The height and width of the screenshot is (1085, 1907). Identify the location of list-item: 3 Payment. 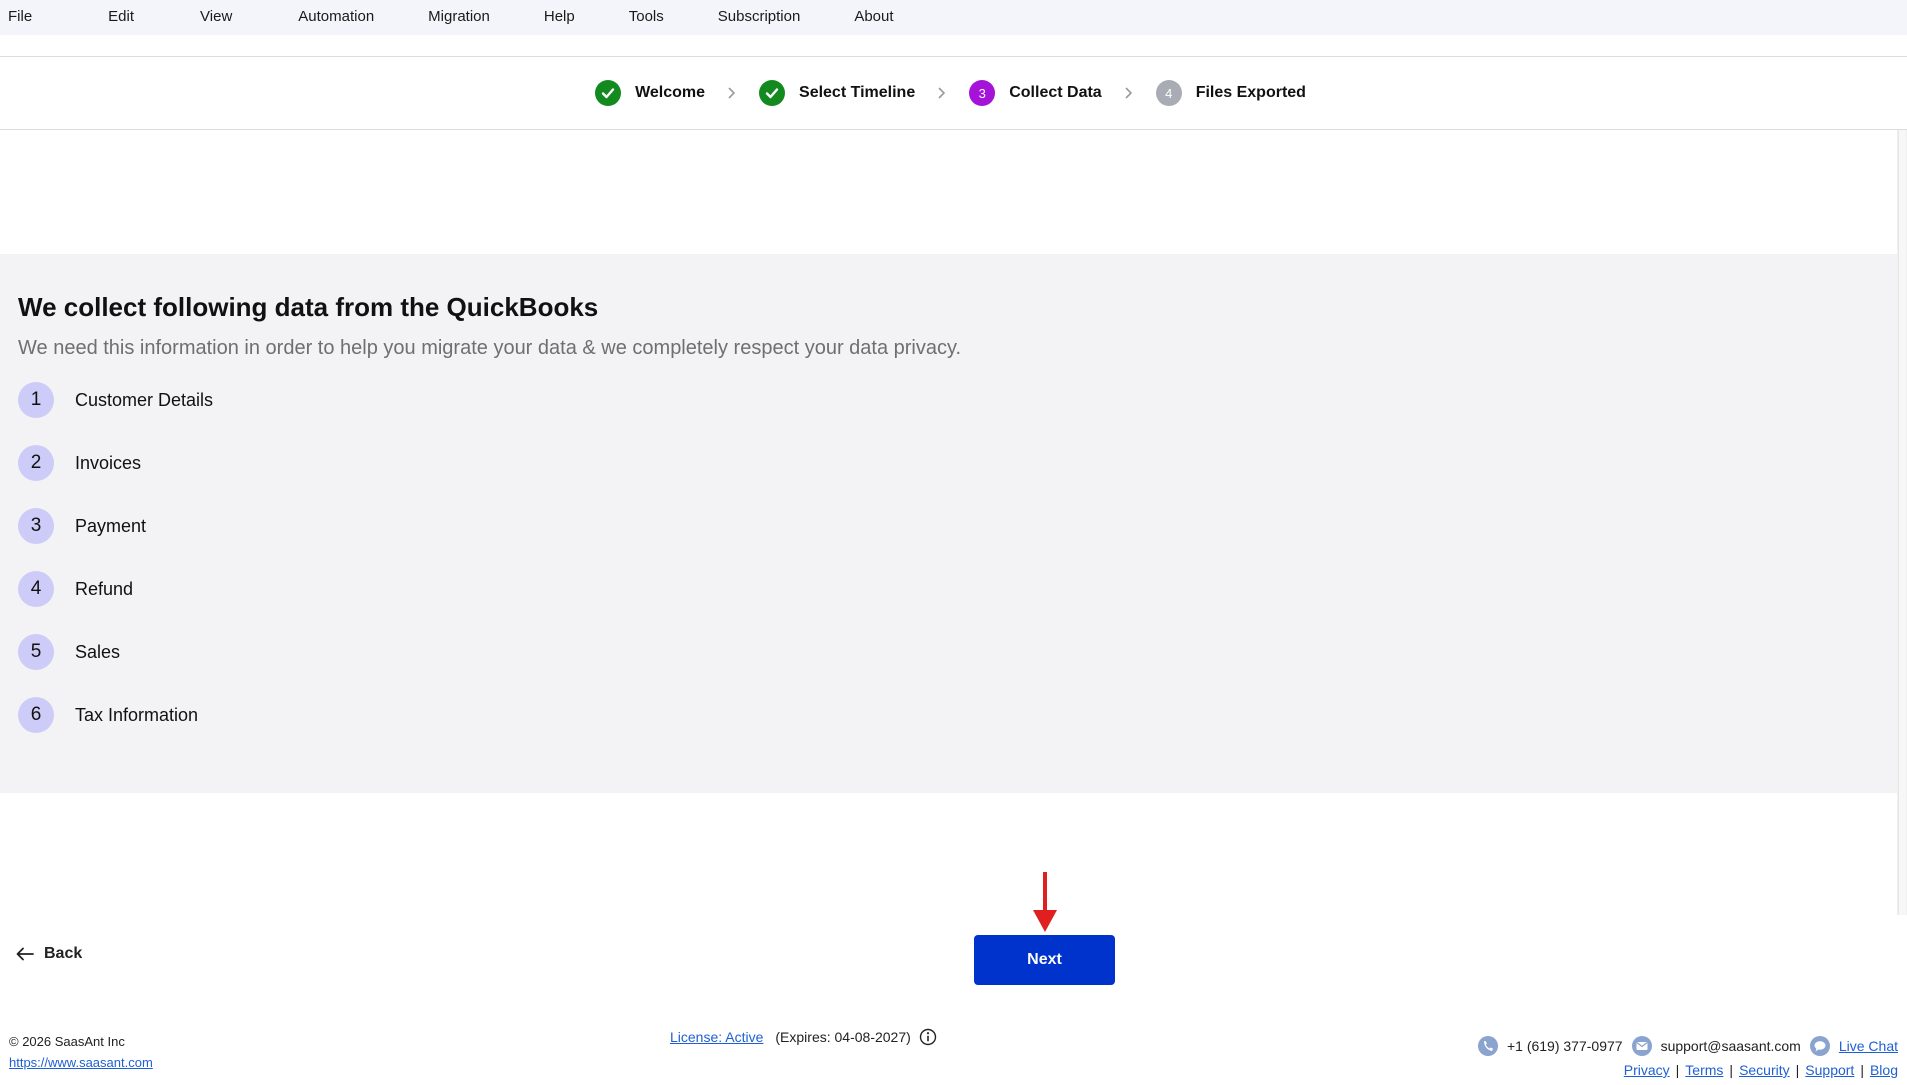
(115, 526).